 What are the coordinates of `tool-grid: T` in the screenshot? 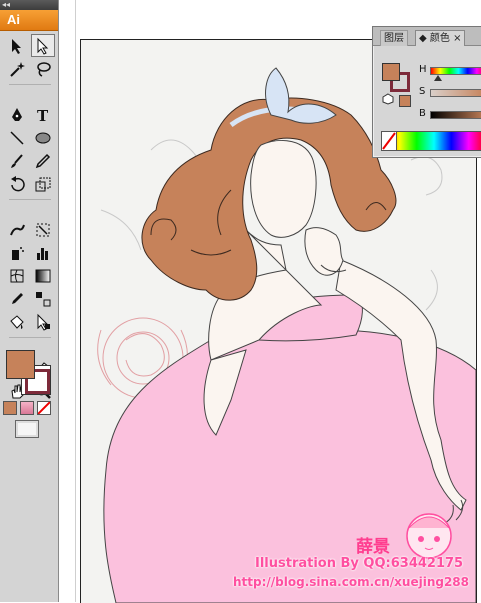 It's located at (29, 216).